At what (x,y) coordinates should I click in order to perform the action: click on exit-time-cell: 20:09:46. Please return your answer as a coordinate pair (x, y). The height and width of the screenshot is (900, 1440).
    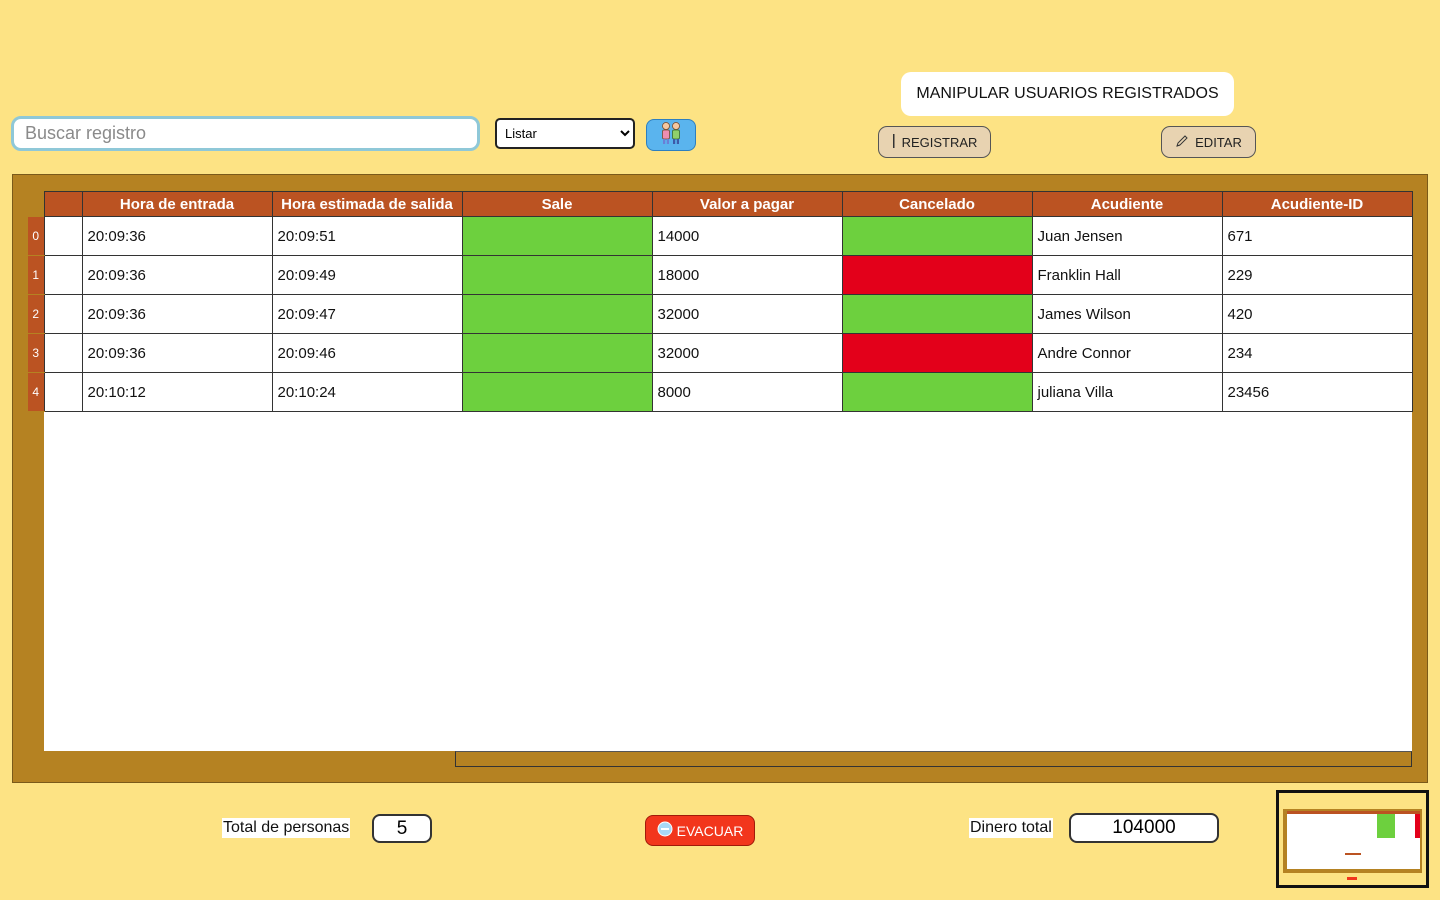
    Looking at the image, I should click on (367, 353).